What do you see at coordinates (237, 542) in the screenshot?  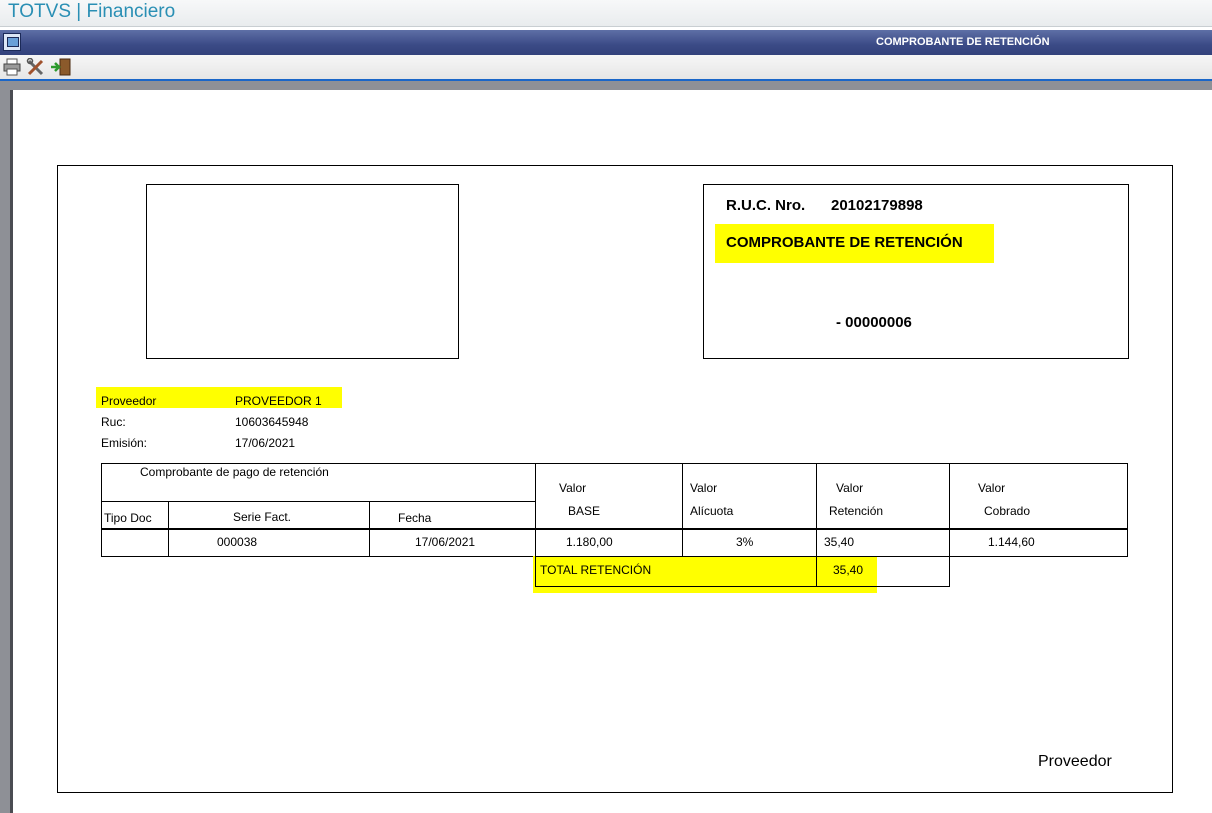 I see `cell-serie: 000038` at bounding box center [237, 542].